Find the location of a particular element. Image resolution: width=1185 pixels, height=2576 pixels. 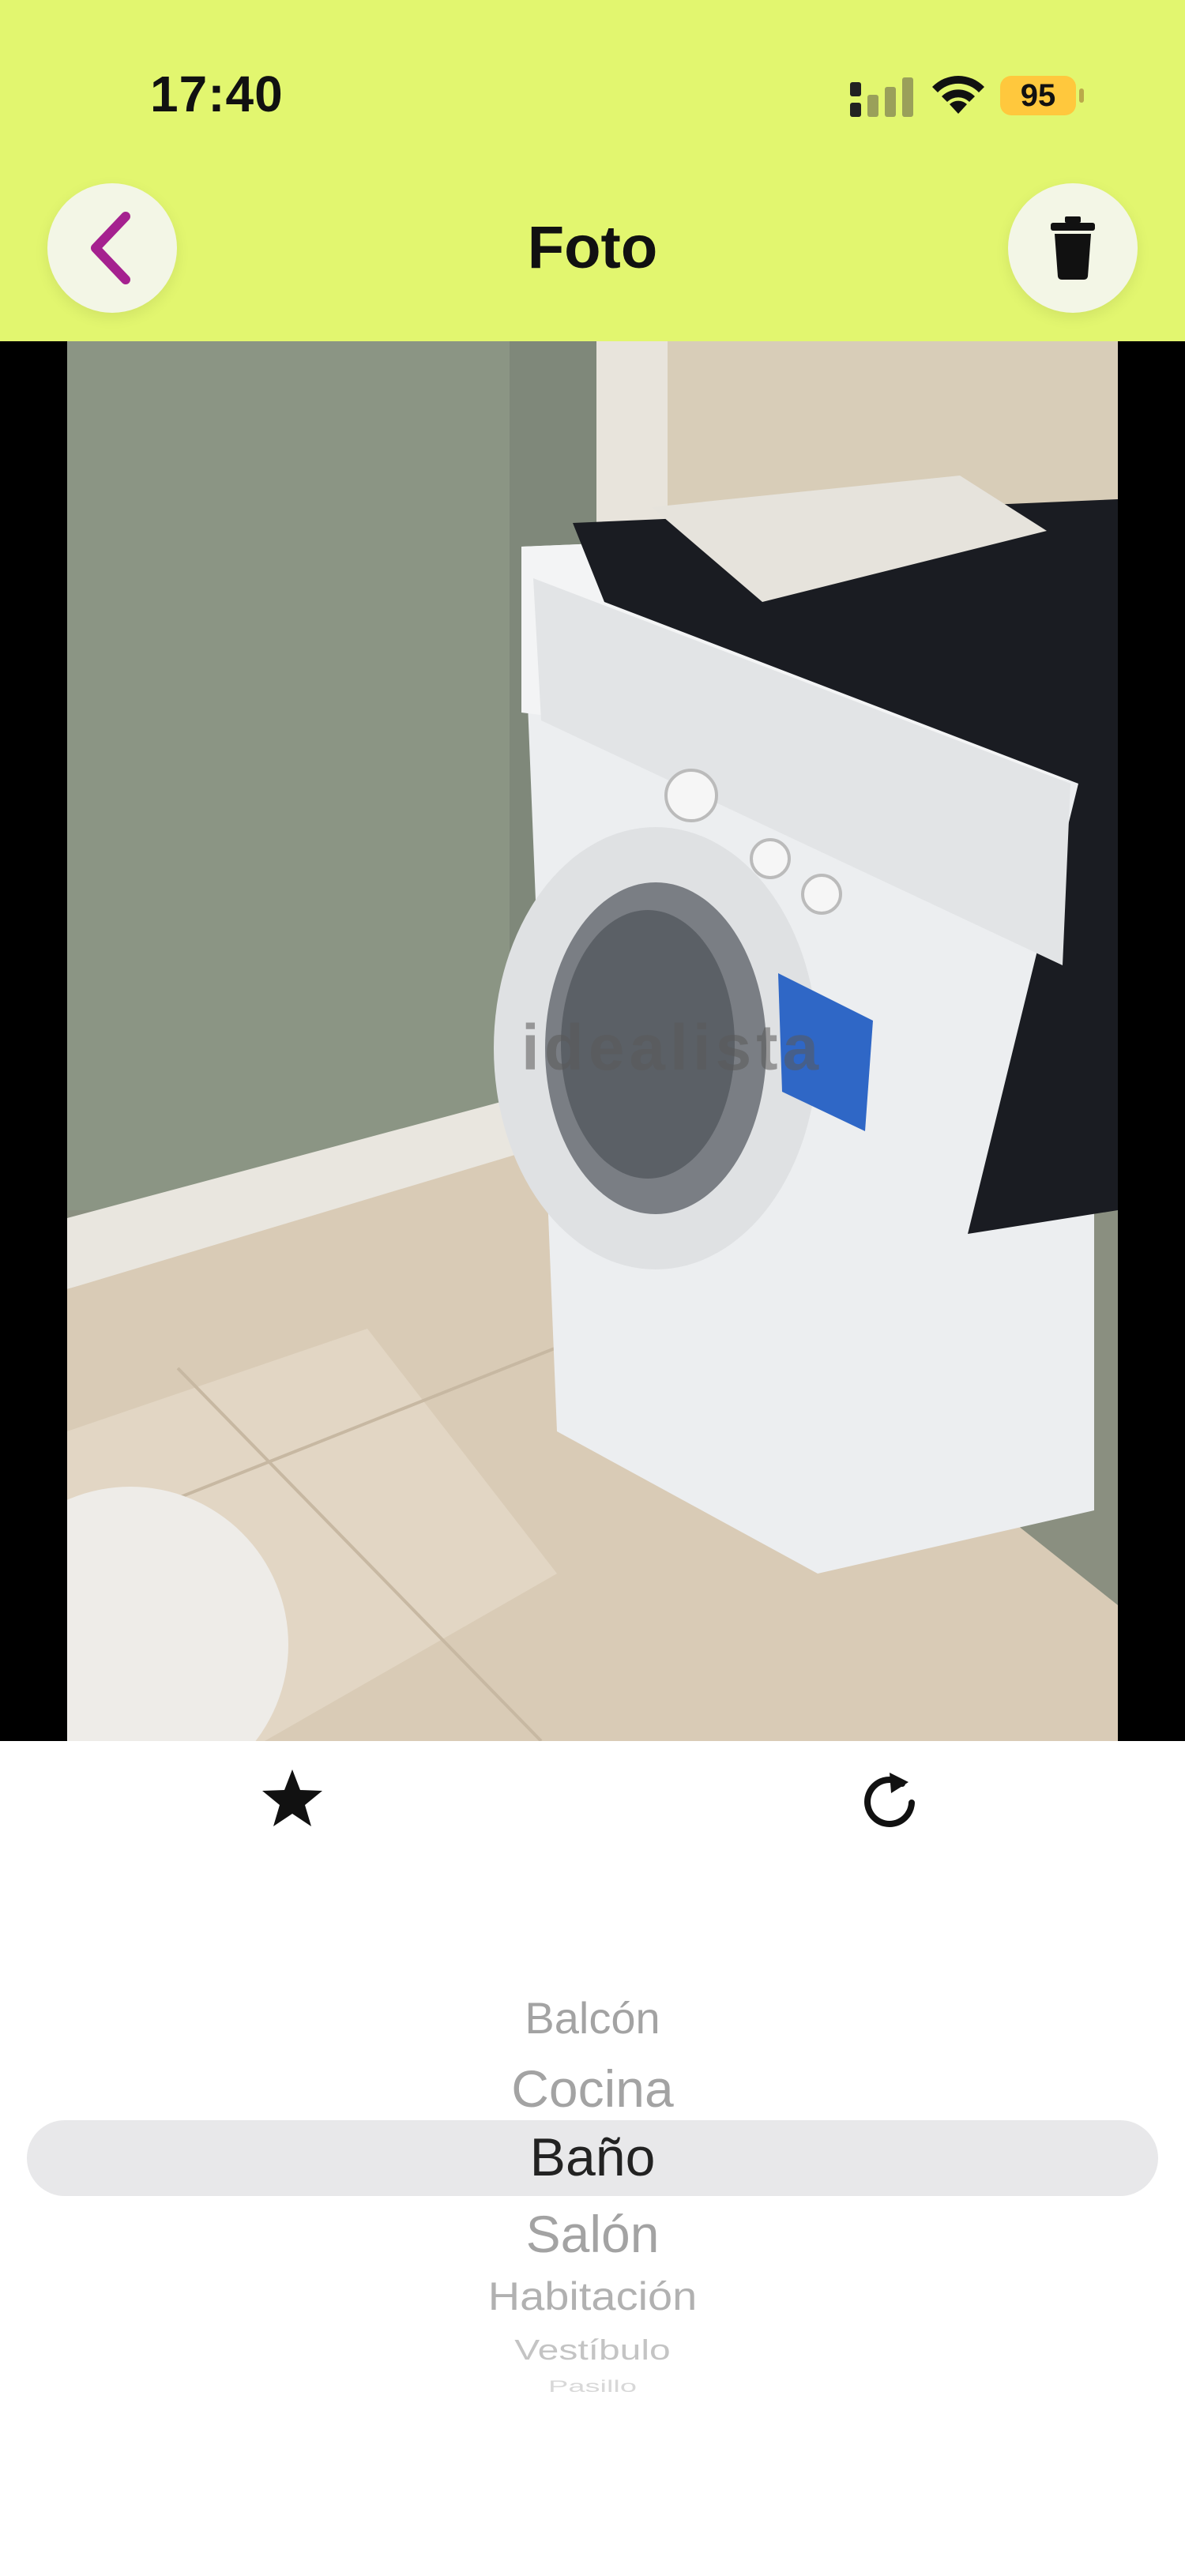

picker-option-vestibulo: Vestíbulo is located at coordinates (592, 2351).